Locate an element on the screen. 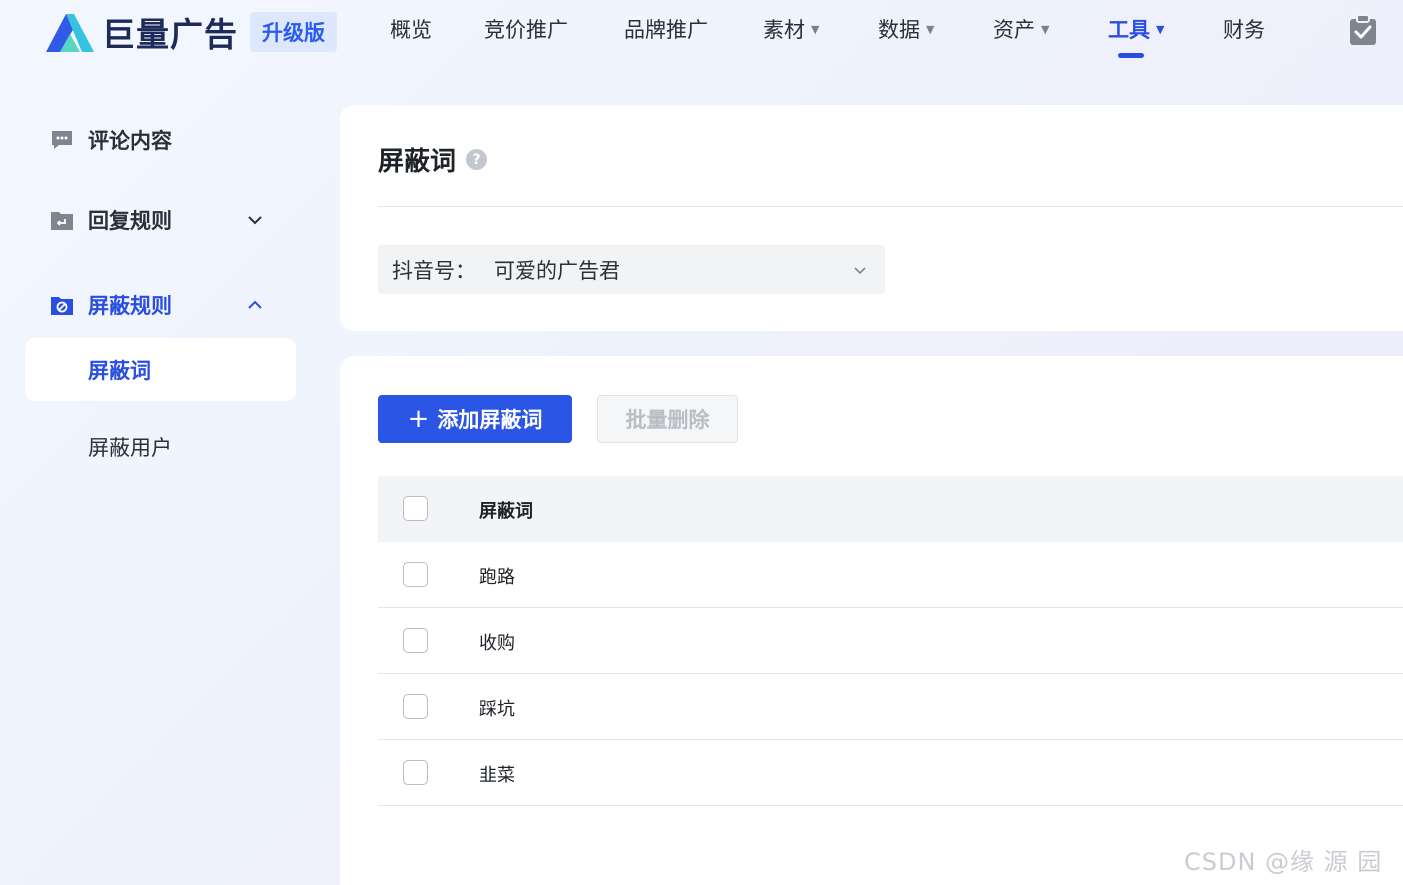  table-row: 踩坑 is located at coordinates (890, 707).